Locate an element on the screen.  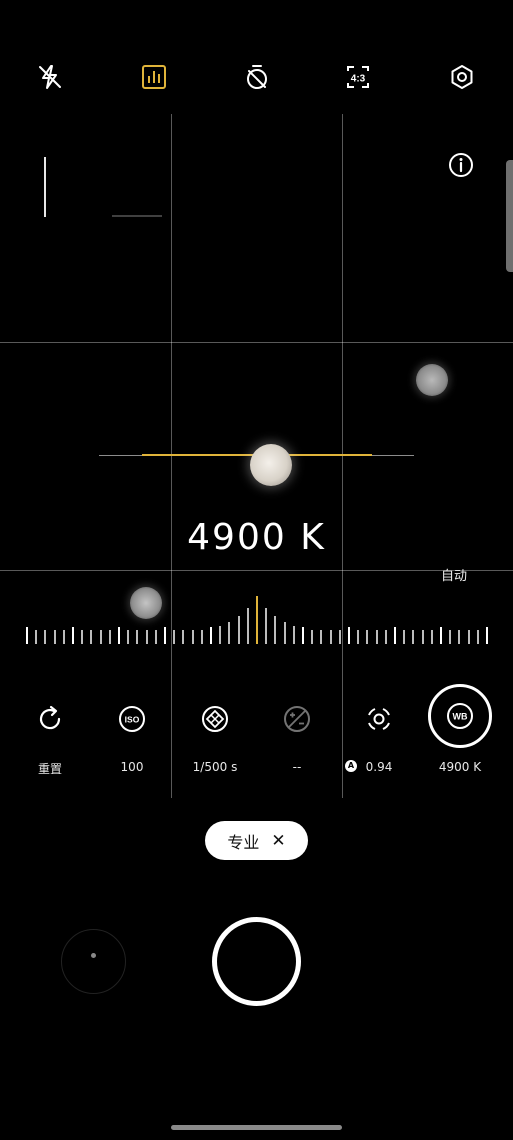
close-icon: ✕ is located at coordinates (278, 841).